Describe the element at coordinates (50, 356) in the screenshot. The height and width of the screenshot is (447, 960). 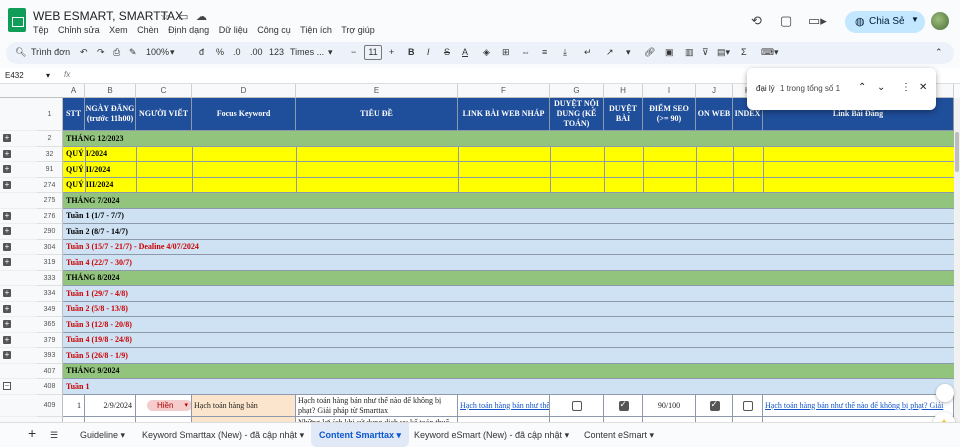
I see `row-number: 393` at that location.